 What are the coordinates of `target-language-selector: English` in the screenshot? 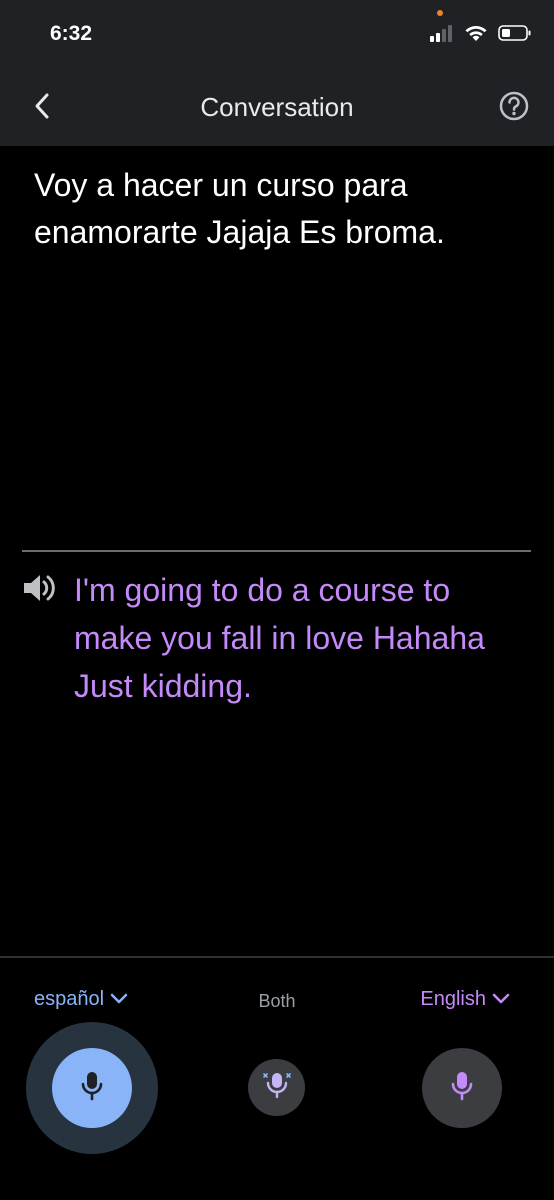 It's located at (465, 999).